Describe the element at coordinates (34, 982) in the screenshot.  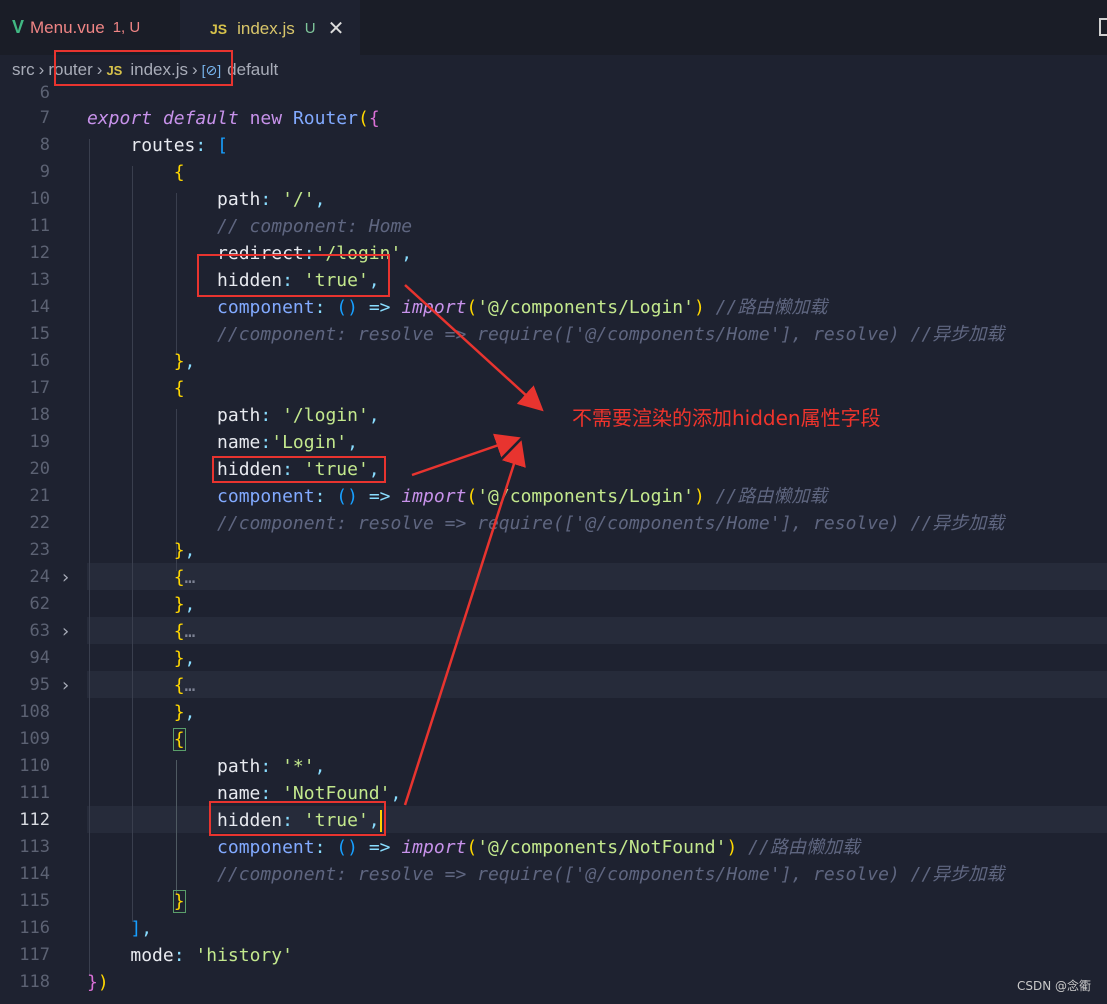
I see `line-number: 118` at that location.